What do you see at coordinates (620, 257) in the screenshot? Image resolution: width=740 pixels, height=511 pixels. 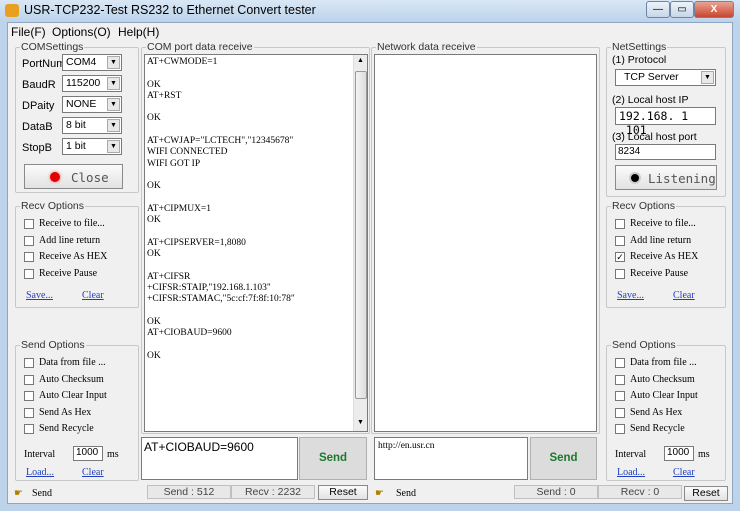 I see `checkbox: ✓` at bounding box center [620, 257].